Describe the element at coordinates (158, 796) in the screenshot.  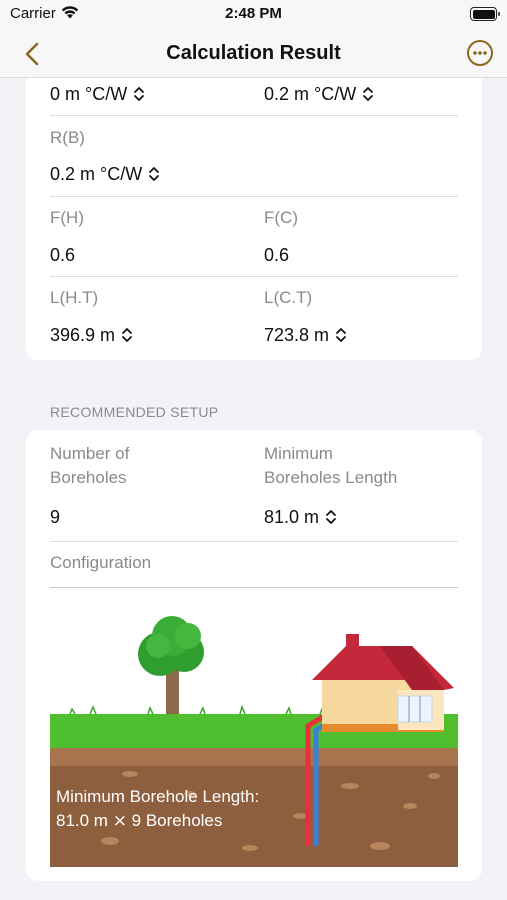
I see `borehole-summary-line1: Minimum Borehole Length:` at that location.